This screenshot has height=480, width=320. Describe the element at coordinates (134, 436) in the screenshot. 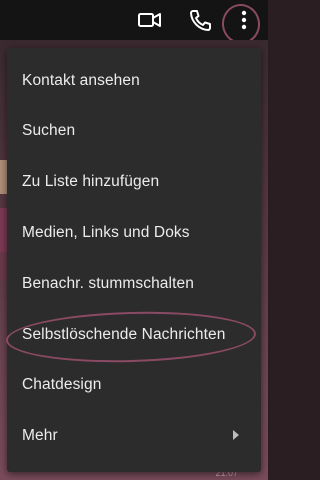

I see `menu-item-more: Mehr` at that location.